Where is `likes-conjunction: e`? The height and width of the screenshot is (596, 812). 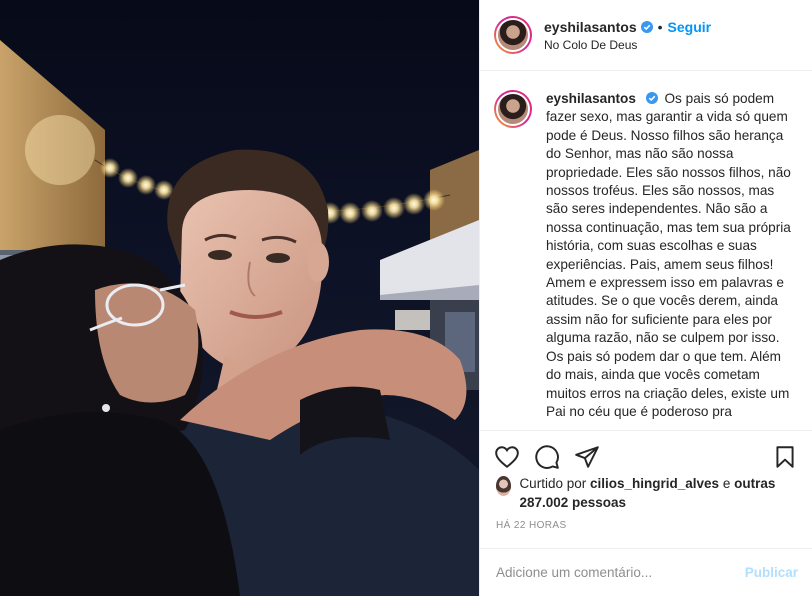
likes-conjunction: e is located at coordinates (726, 483).